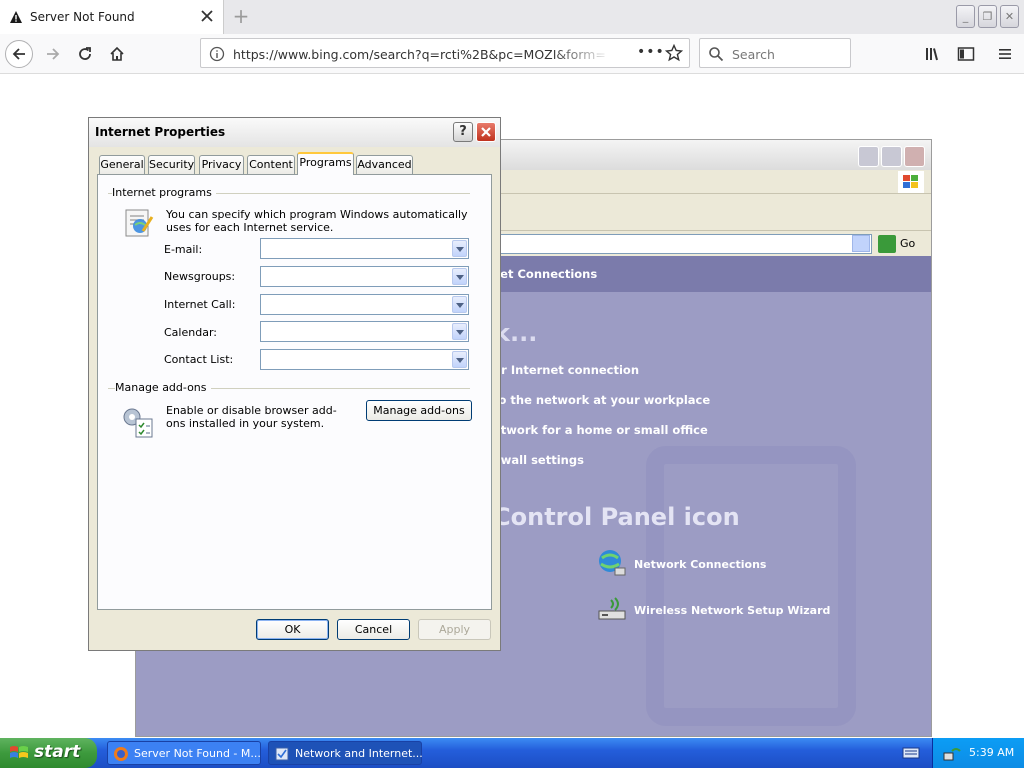 The width and height of the screenshot is (1024, 768). I want to click on hamburger-menu-icon, so click(1005, 54).